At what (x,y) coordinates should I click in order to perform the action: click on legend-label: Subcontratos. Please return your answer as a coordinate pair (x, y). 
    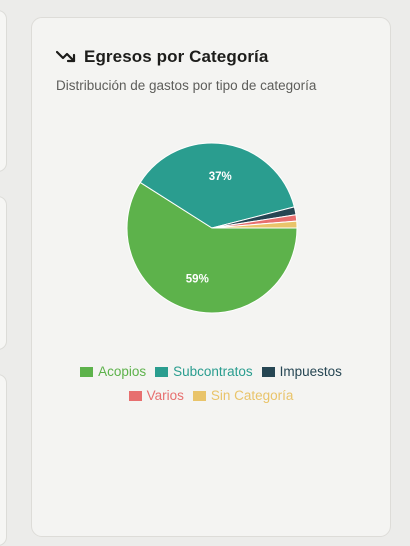
    Looking at the image, I should click on (213, 371).